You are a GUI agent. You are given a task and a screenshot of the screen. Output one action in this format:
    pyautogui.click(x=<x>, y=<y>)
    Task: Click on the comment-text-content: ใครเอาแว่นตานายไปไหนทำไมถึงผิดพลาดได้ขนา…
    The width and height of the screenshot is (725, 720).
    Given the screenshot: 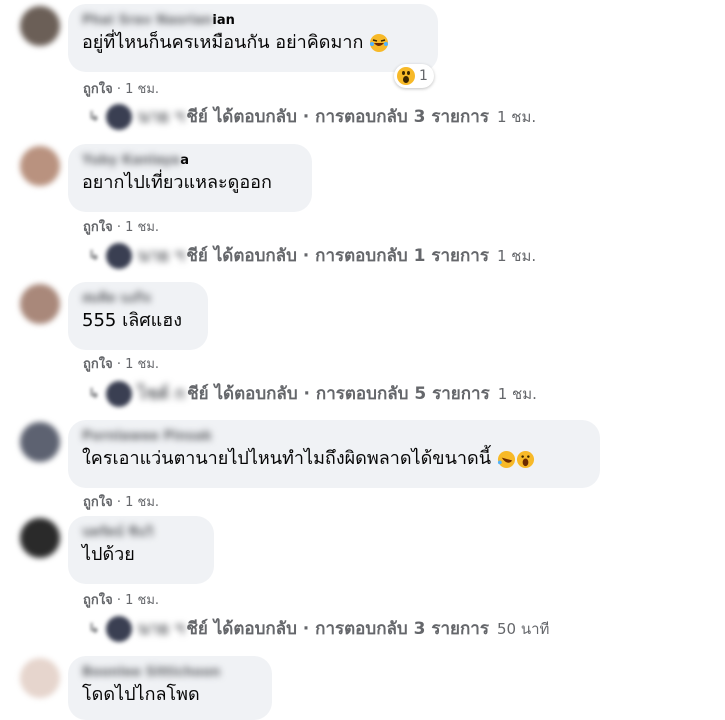 What is the action you would take?
    pyautogui.click(x=286, y=458)
    